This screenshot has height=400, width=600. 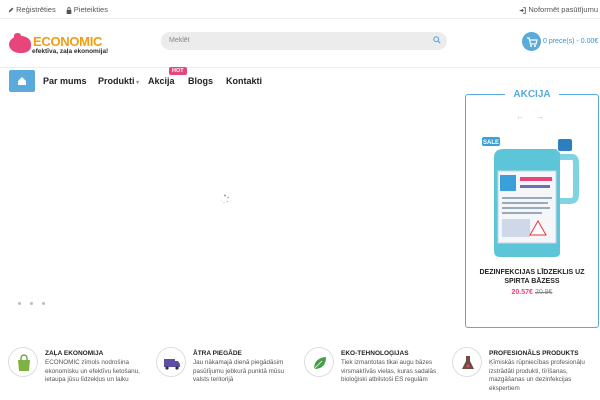 What do you see at coordinates (375, 353) in the screenshot?
I see `feature-title: EKO-TEHNOLOĢIJAS` at bounding box center [375, 353].